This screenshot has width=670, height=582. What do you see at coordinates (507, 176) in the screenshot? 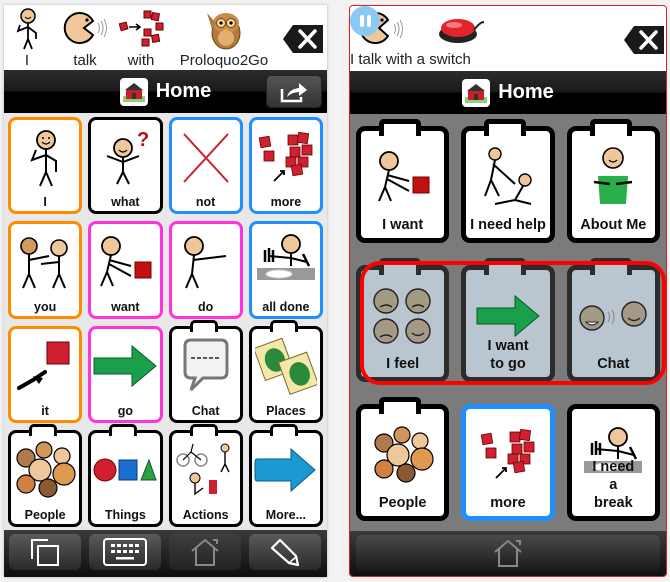
I see `person-helping-icon` at bounding box center [507, 176].